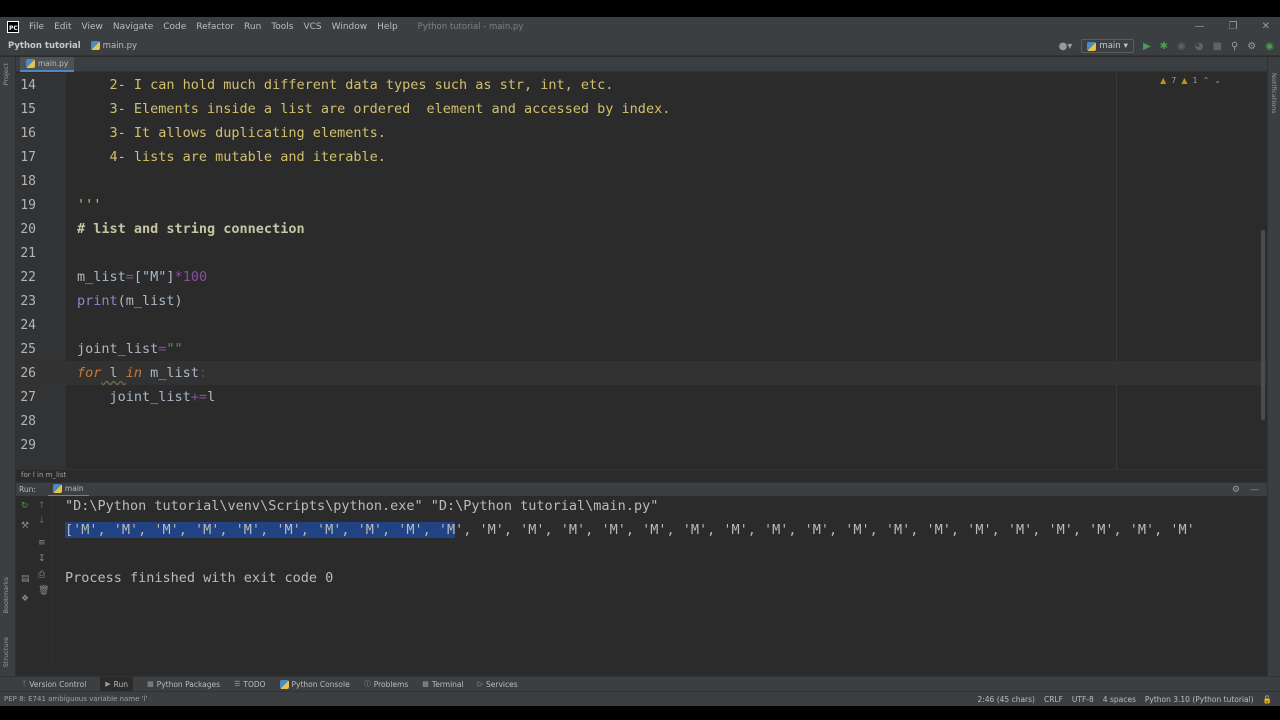 Image resolution: width=1280 pixels, height=720 pixels. What do you see at coordinates (75, 699) in the screenshot?
I see `status-message: PEP 8: E741 ambiguous variable name 'l'` at bounding box center [75, 699].